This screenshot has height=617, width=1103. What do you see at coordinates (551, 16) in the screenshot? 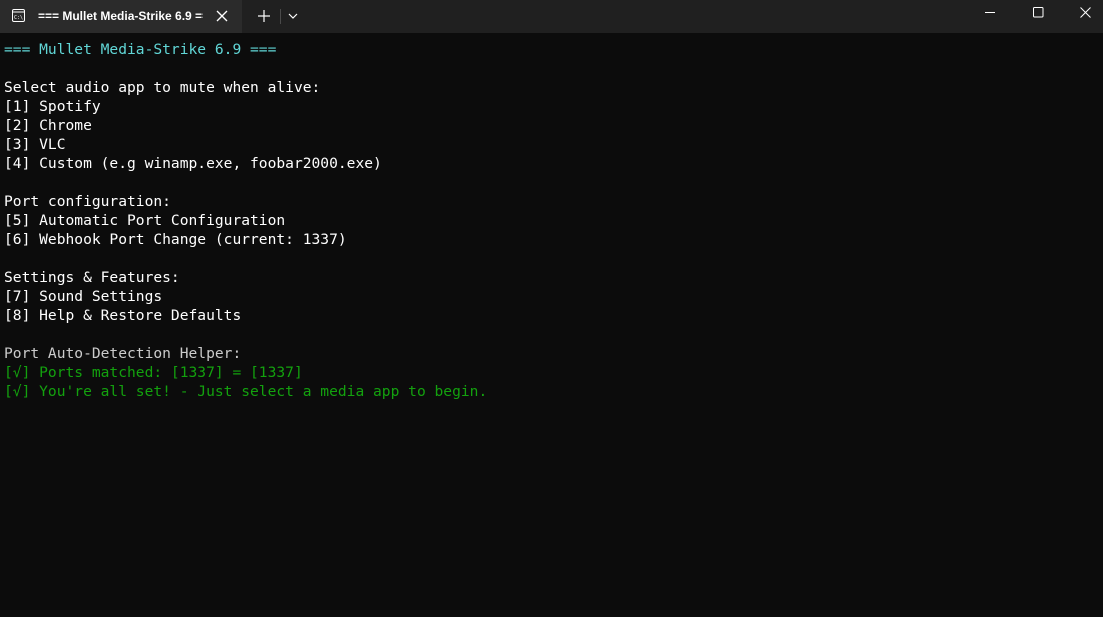
I see `title-bar: C:\ === Mullet Media-Strike 6.9 ===` at bounding box center [551, 16].